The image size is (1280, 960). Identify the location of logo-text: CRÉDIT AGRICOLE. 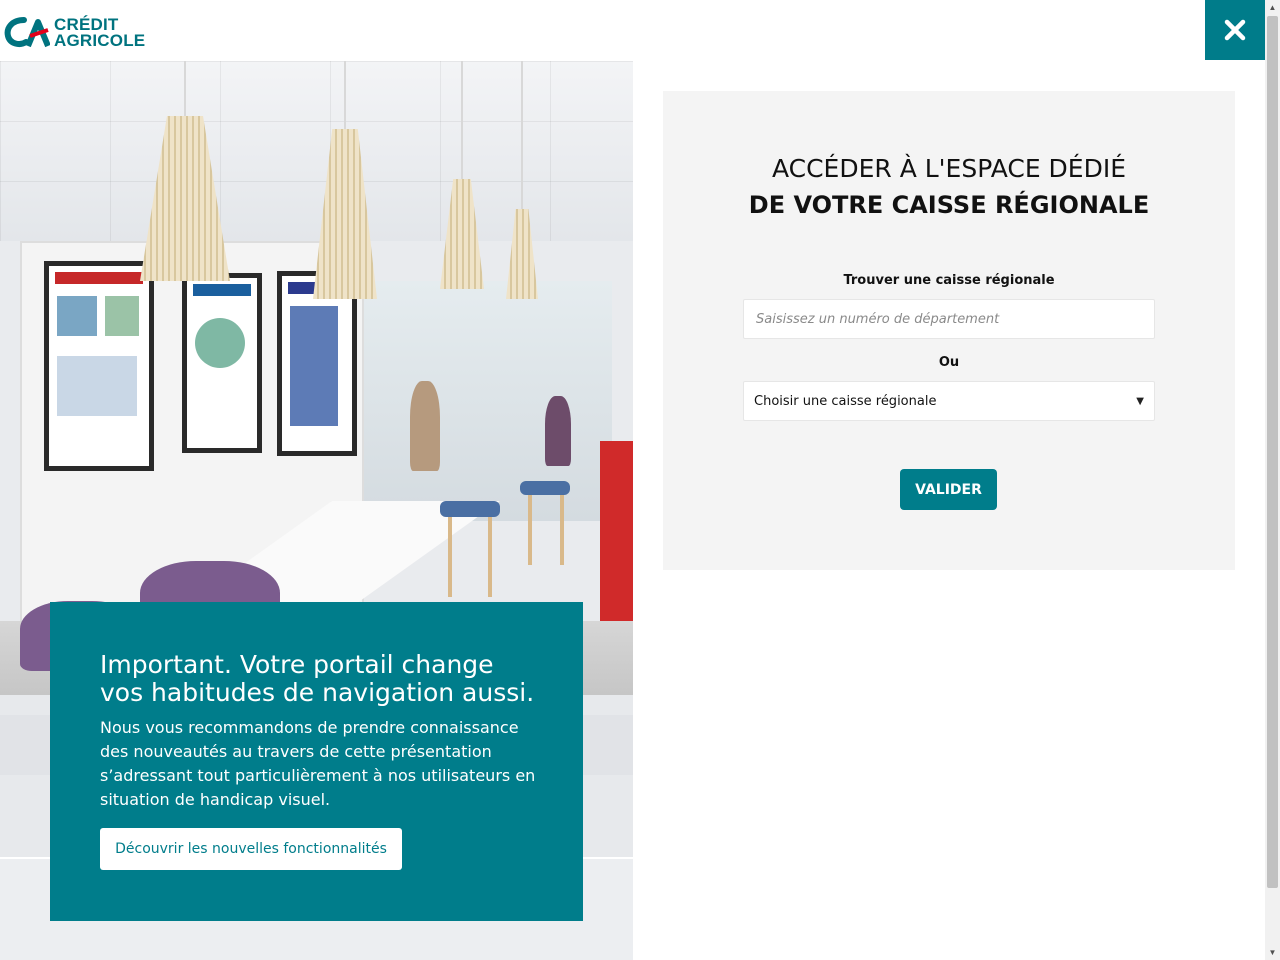
(100, 33).